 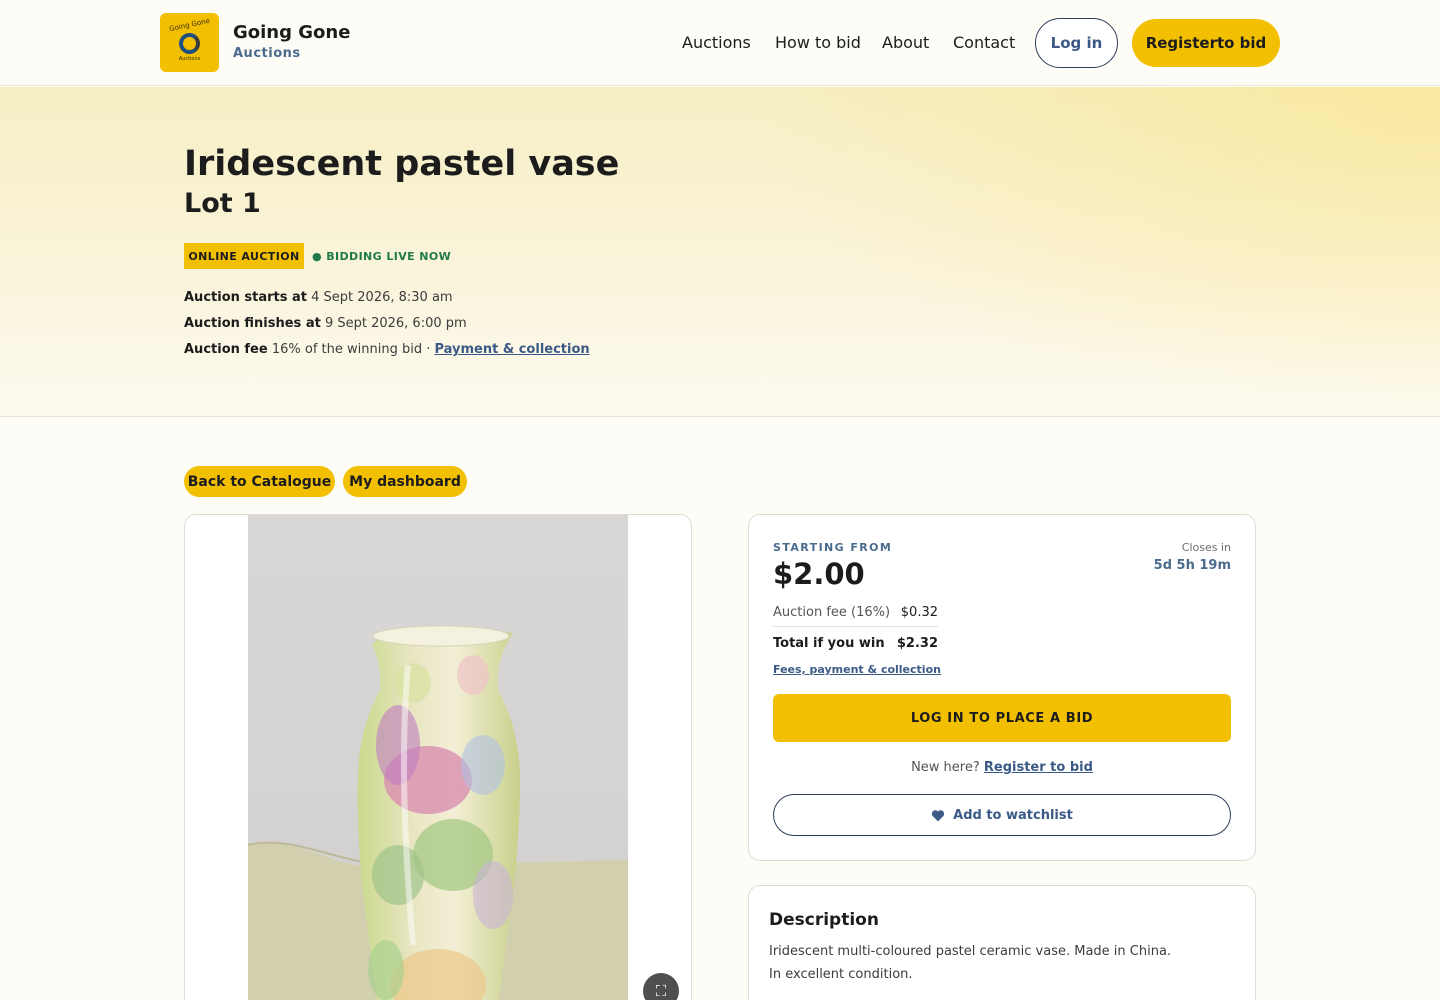 I want to click on fee-row: Auction fee (16%) $0.32, so click(x=855, y=616).